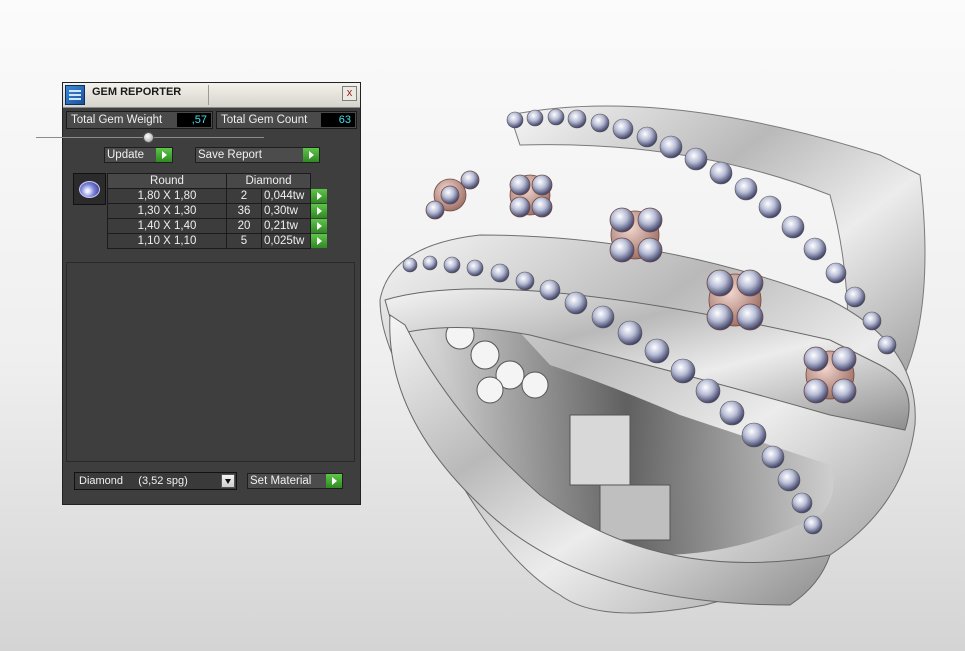 Image resolution: width=965 pixels, height=651 pixels. I want to click on update-button: Update, so click(138, 155).